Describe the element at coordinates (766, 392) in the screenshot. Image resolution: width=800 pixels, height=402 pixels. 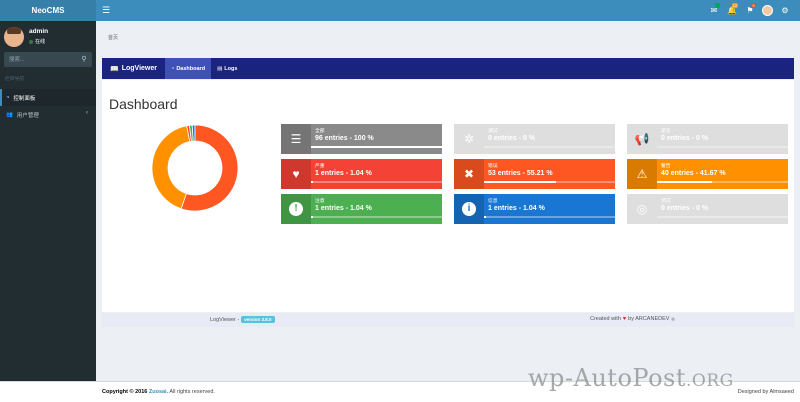
I see `designed-by: Designed by Almsaeed` at that location.